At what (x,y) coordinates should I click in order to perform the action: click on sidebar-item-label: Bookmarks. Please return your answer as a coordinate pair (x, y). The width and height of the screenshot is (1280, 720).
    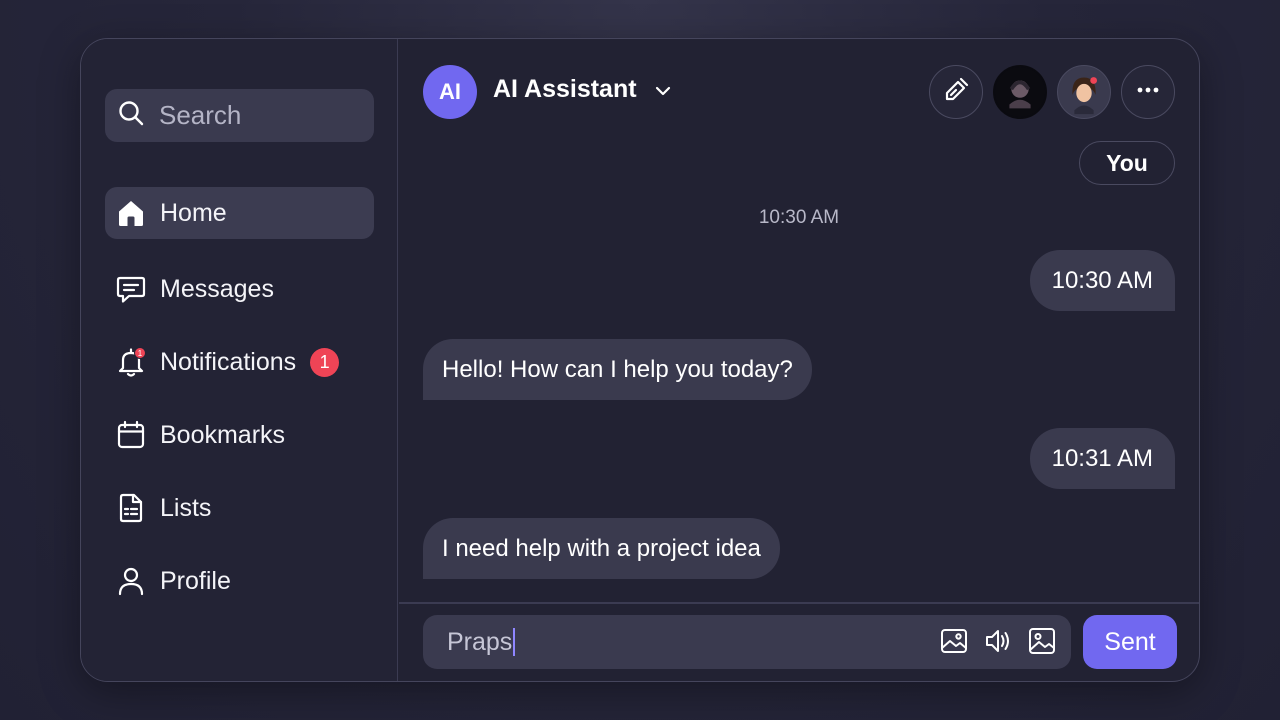
    Looking at the image, I should click on (223, 434).